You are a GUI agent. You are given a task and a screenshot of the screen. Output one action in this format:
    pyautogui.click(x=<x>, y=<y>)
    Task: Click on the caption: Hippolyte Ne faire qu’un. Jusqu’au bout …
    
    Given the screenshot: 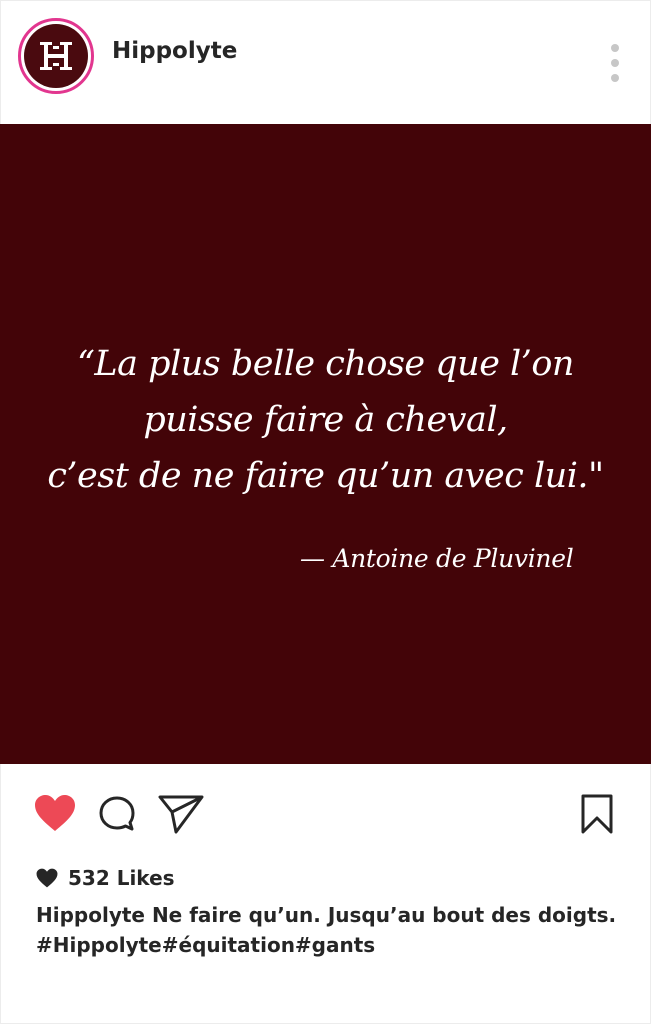 What is the action you would take?
    pyautogui.click(x=336, y=930)
    